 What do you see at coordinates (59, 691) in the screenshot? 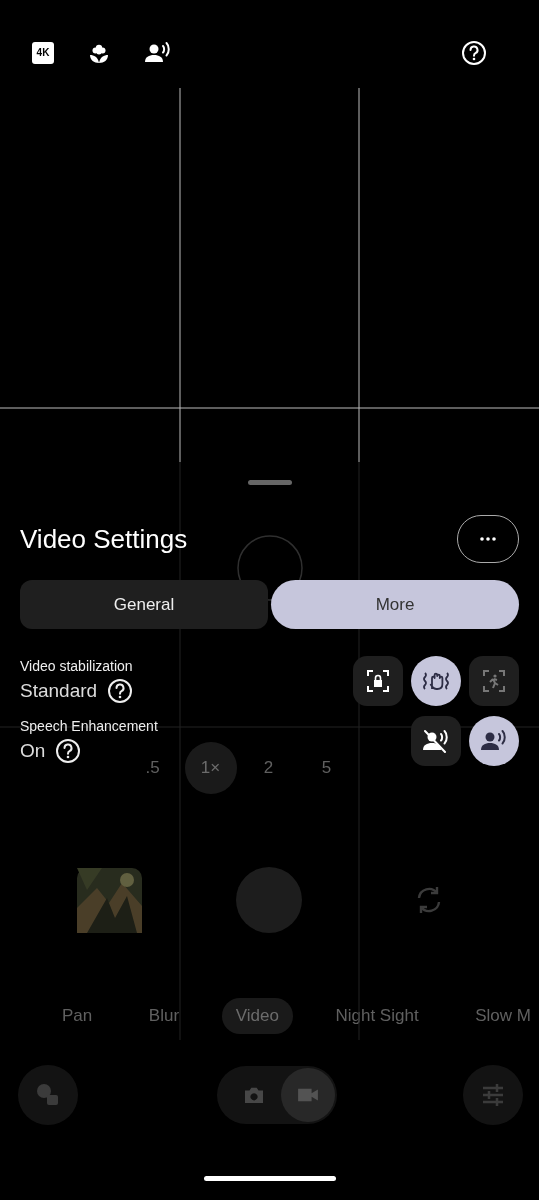
I see `setting-value: Standard` at bounding box center [59, 691].